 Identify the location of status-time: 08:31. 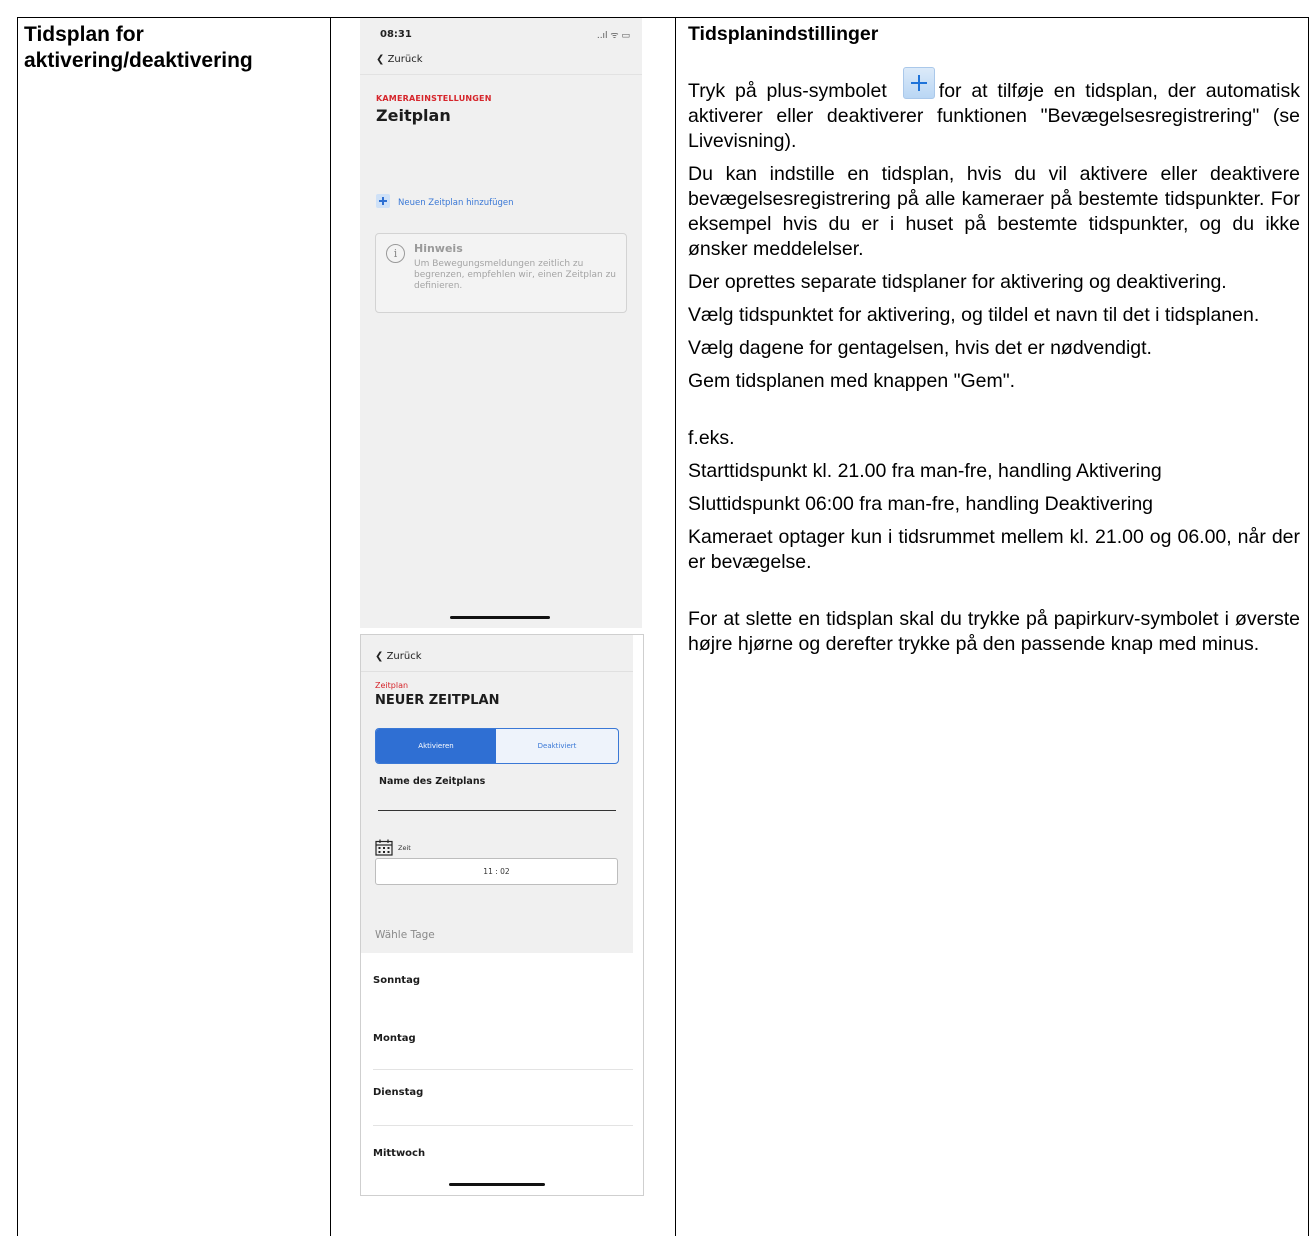
(396, 34).